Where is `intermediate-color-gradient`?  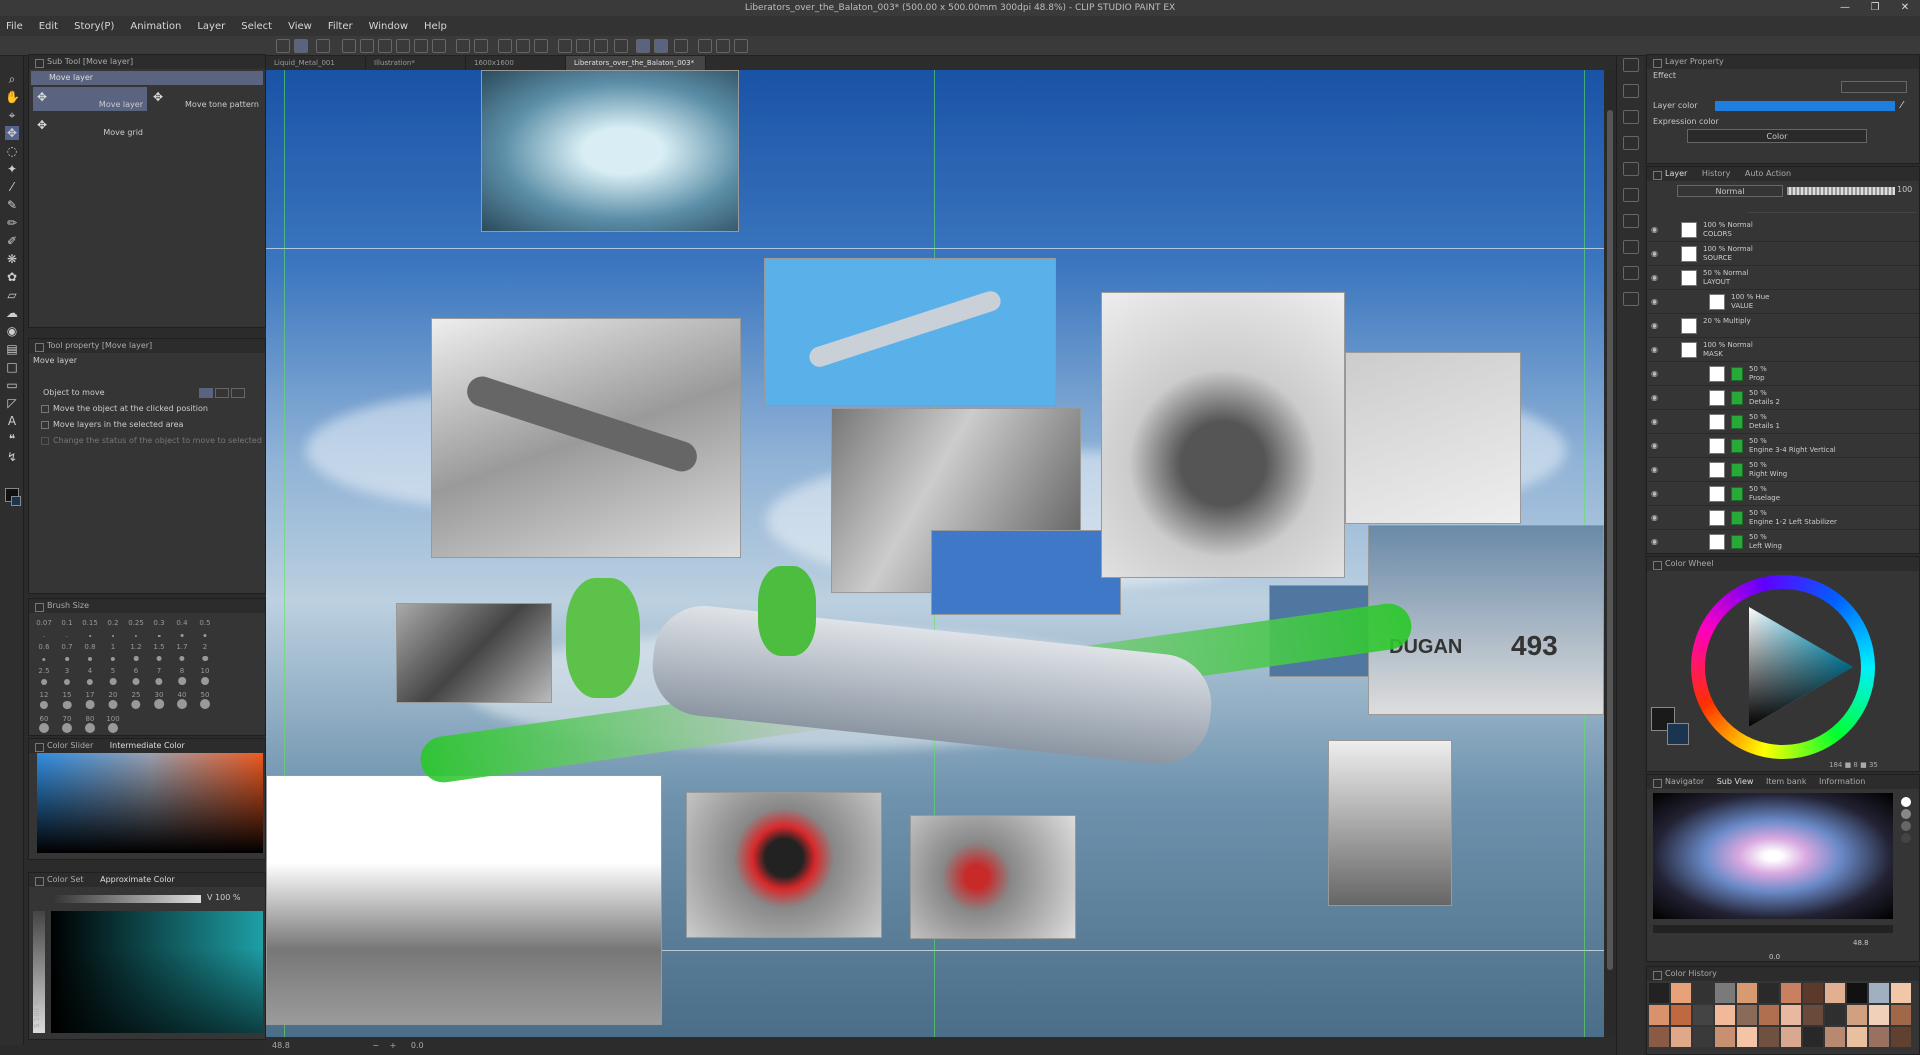 intermediate-color-gradient is located at coordinates (150, 803).